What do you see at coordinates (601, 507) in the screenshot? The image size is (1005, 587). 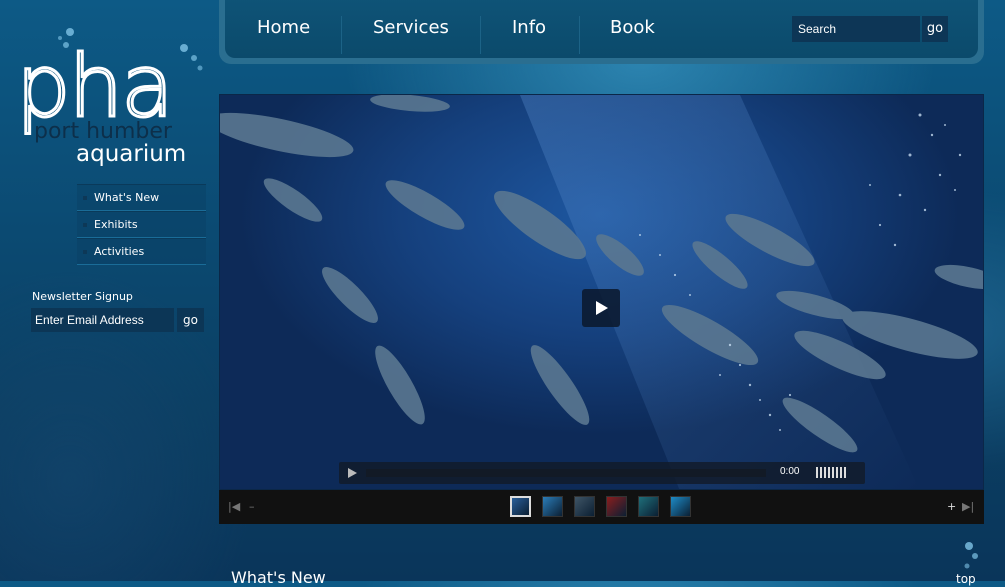 I see `thumbnail-bar: |◀ – + ▶|` at bounding box center [601, 507].